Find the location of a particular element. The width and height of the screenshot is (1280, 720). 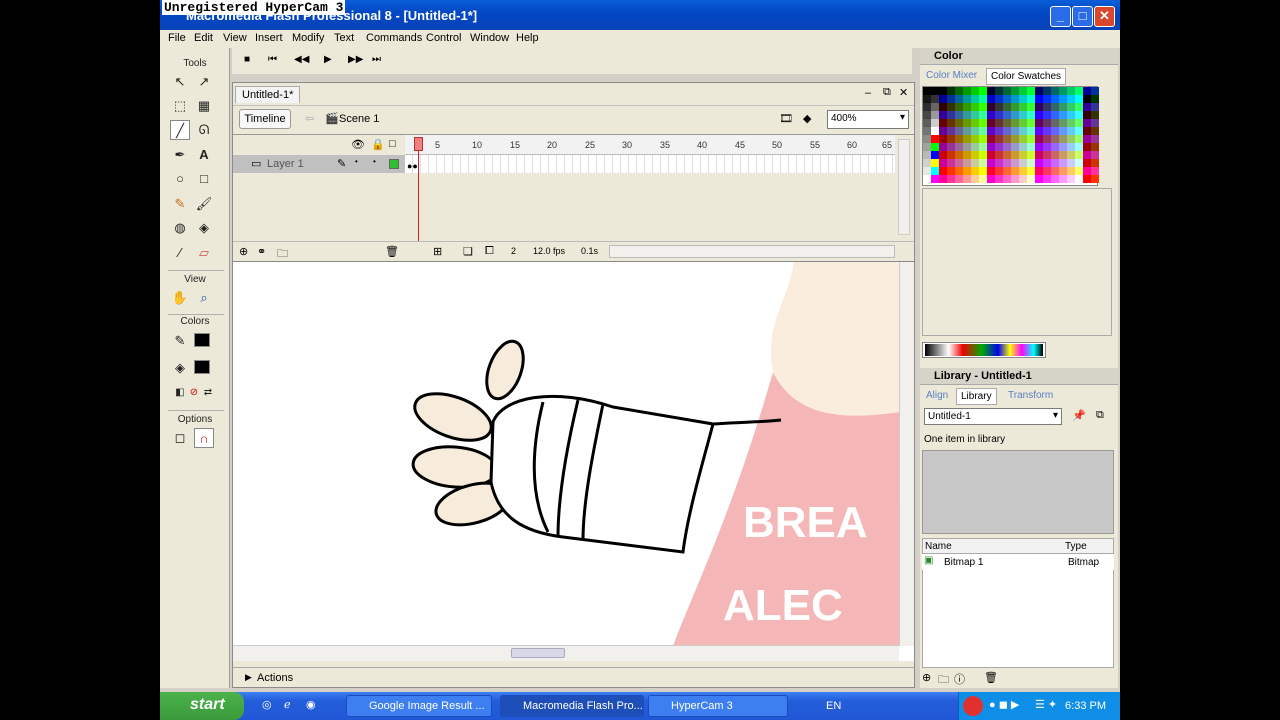

tab-library: Library is located at coordinates (976, 396).